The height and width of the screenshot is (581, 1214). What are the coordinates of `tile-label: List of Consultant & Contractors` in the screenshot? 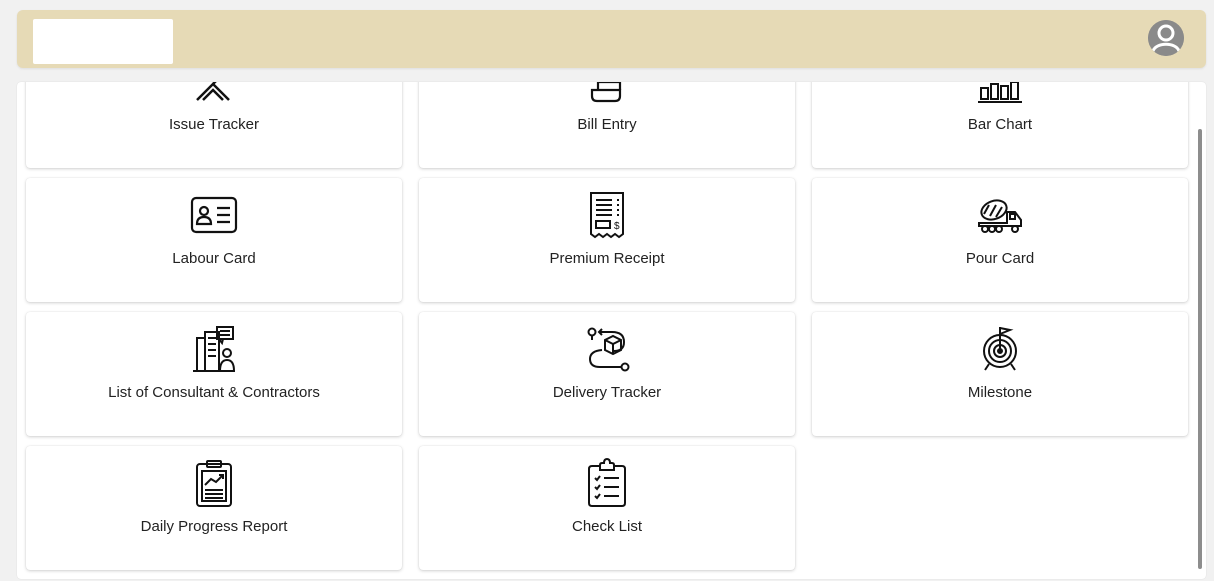 It's located at (214, 392).